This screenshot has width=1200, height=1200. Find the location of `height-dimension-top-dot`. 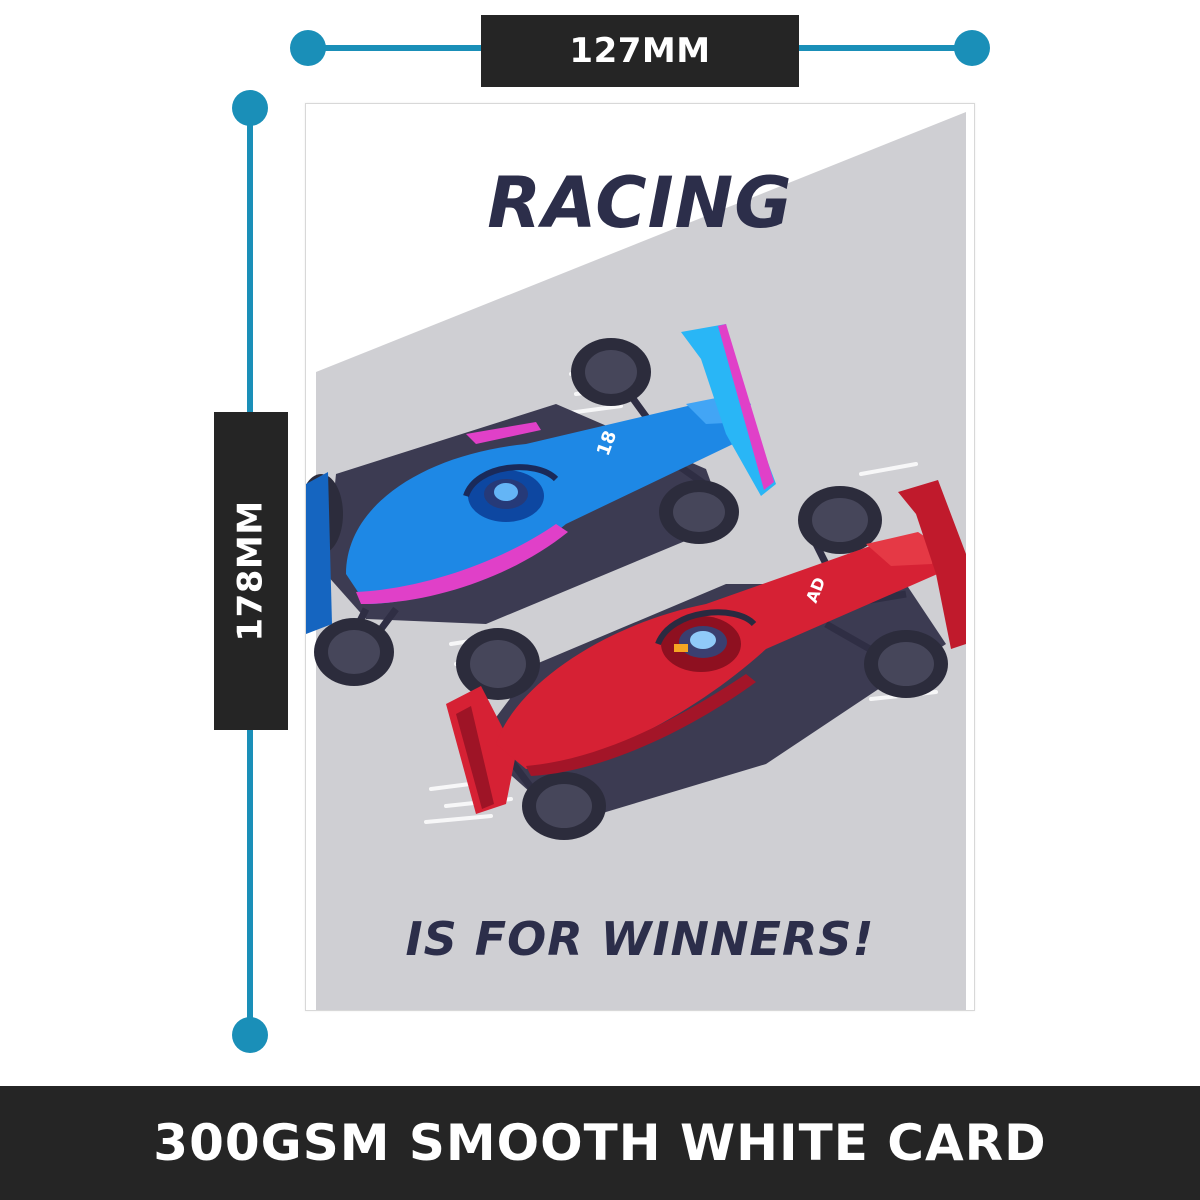

height-dimension-top-dot is located at coordinates (250, 108).